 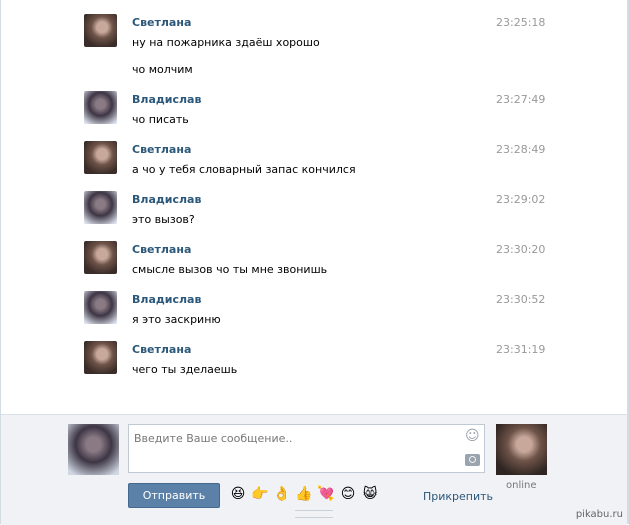 I want to click on message-time: 23:31:19, so click(x=521, y=349).